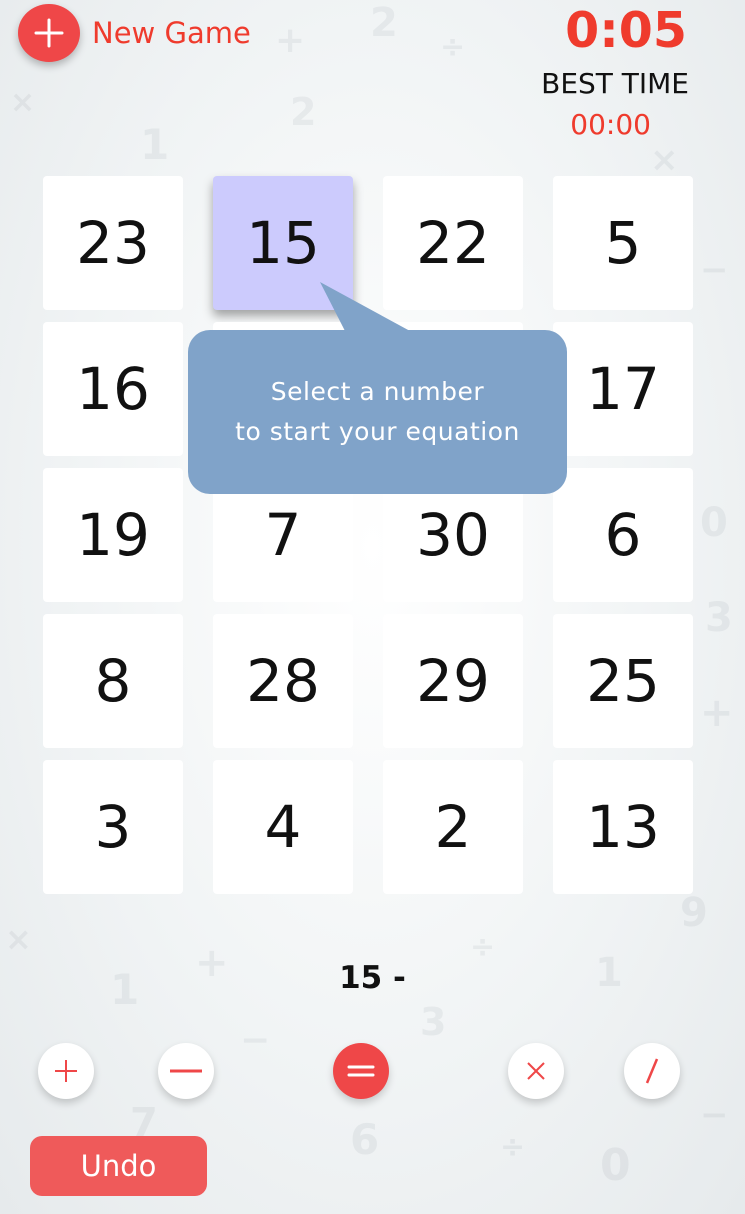  Describe the element at coordinates (113, 243) in the screenshot. I see `number-tile: 23` at that location.